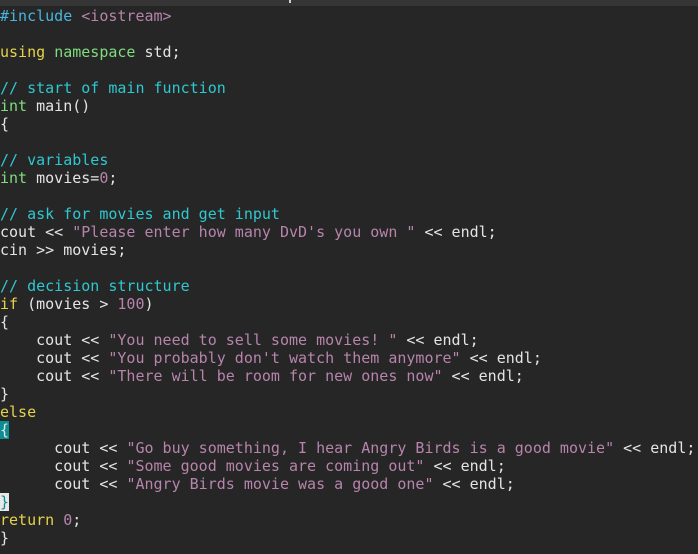 This screenshot has height=554, width=698. Describe the element at coordinates (290, 1) in the screenshot. I see `top-bar-marker` at that location.